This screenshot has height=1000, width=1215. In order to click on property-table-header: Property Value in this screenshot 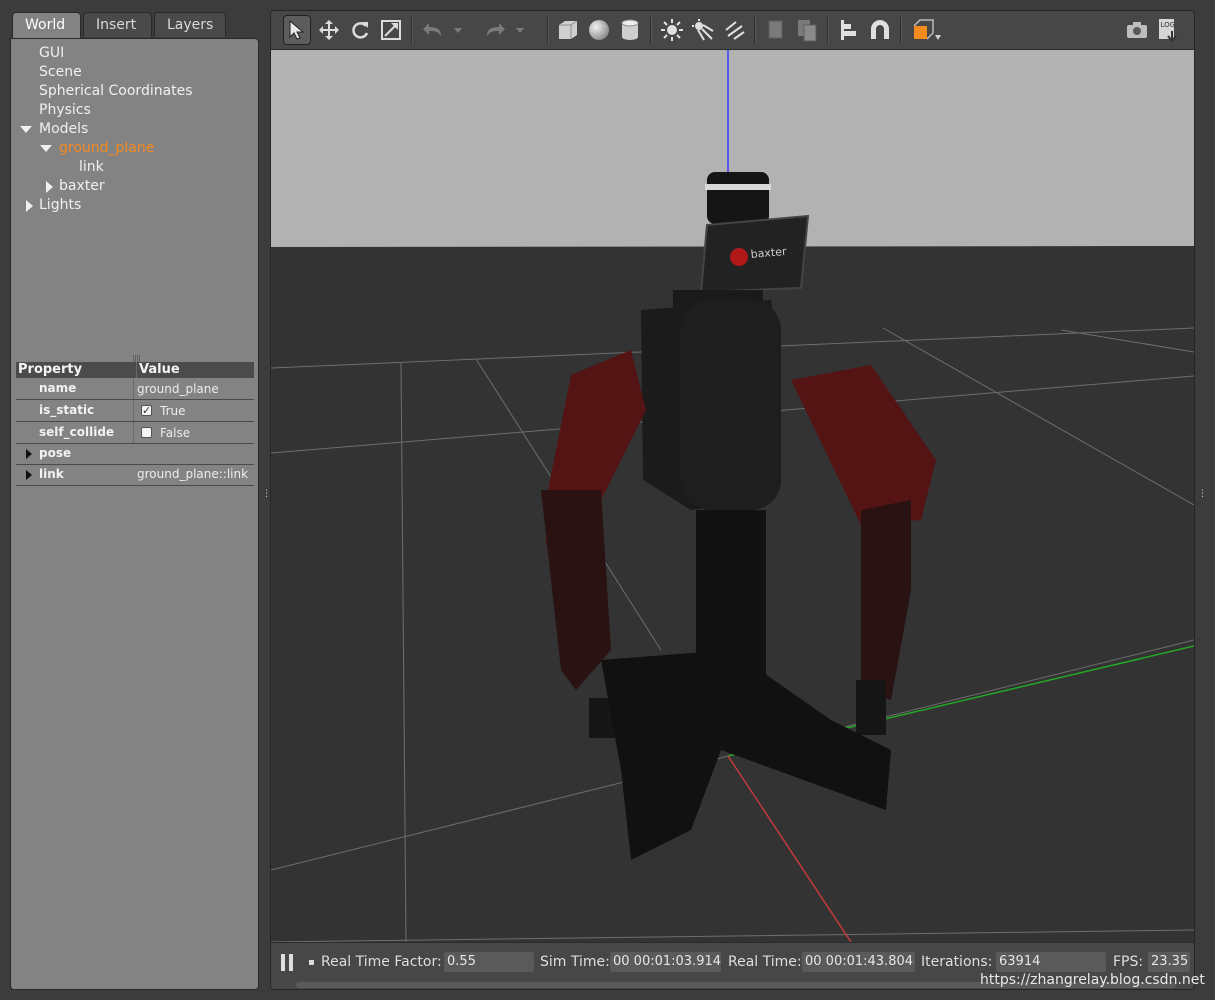, I will do `click(135, 370)`.